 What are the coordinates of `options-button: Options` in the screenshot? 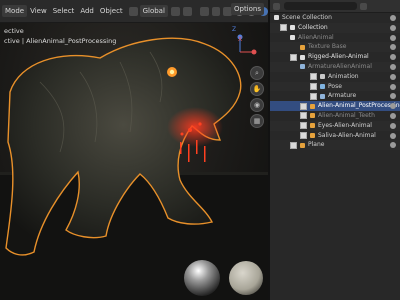 It's located at (247, 9).